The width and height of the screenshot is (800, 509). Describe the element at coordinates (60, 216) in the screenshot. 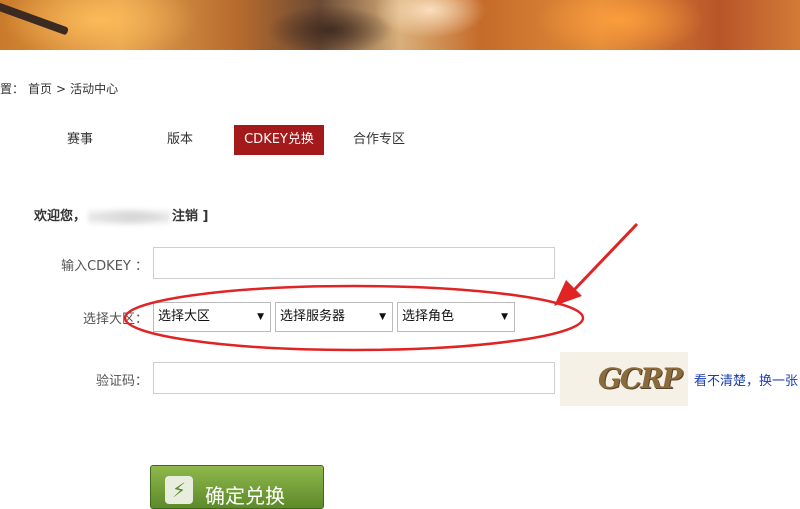

I see `welcome-greeting: 欢迎您，` at that location.